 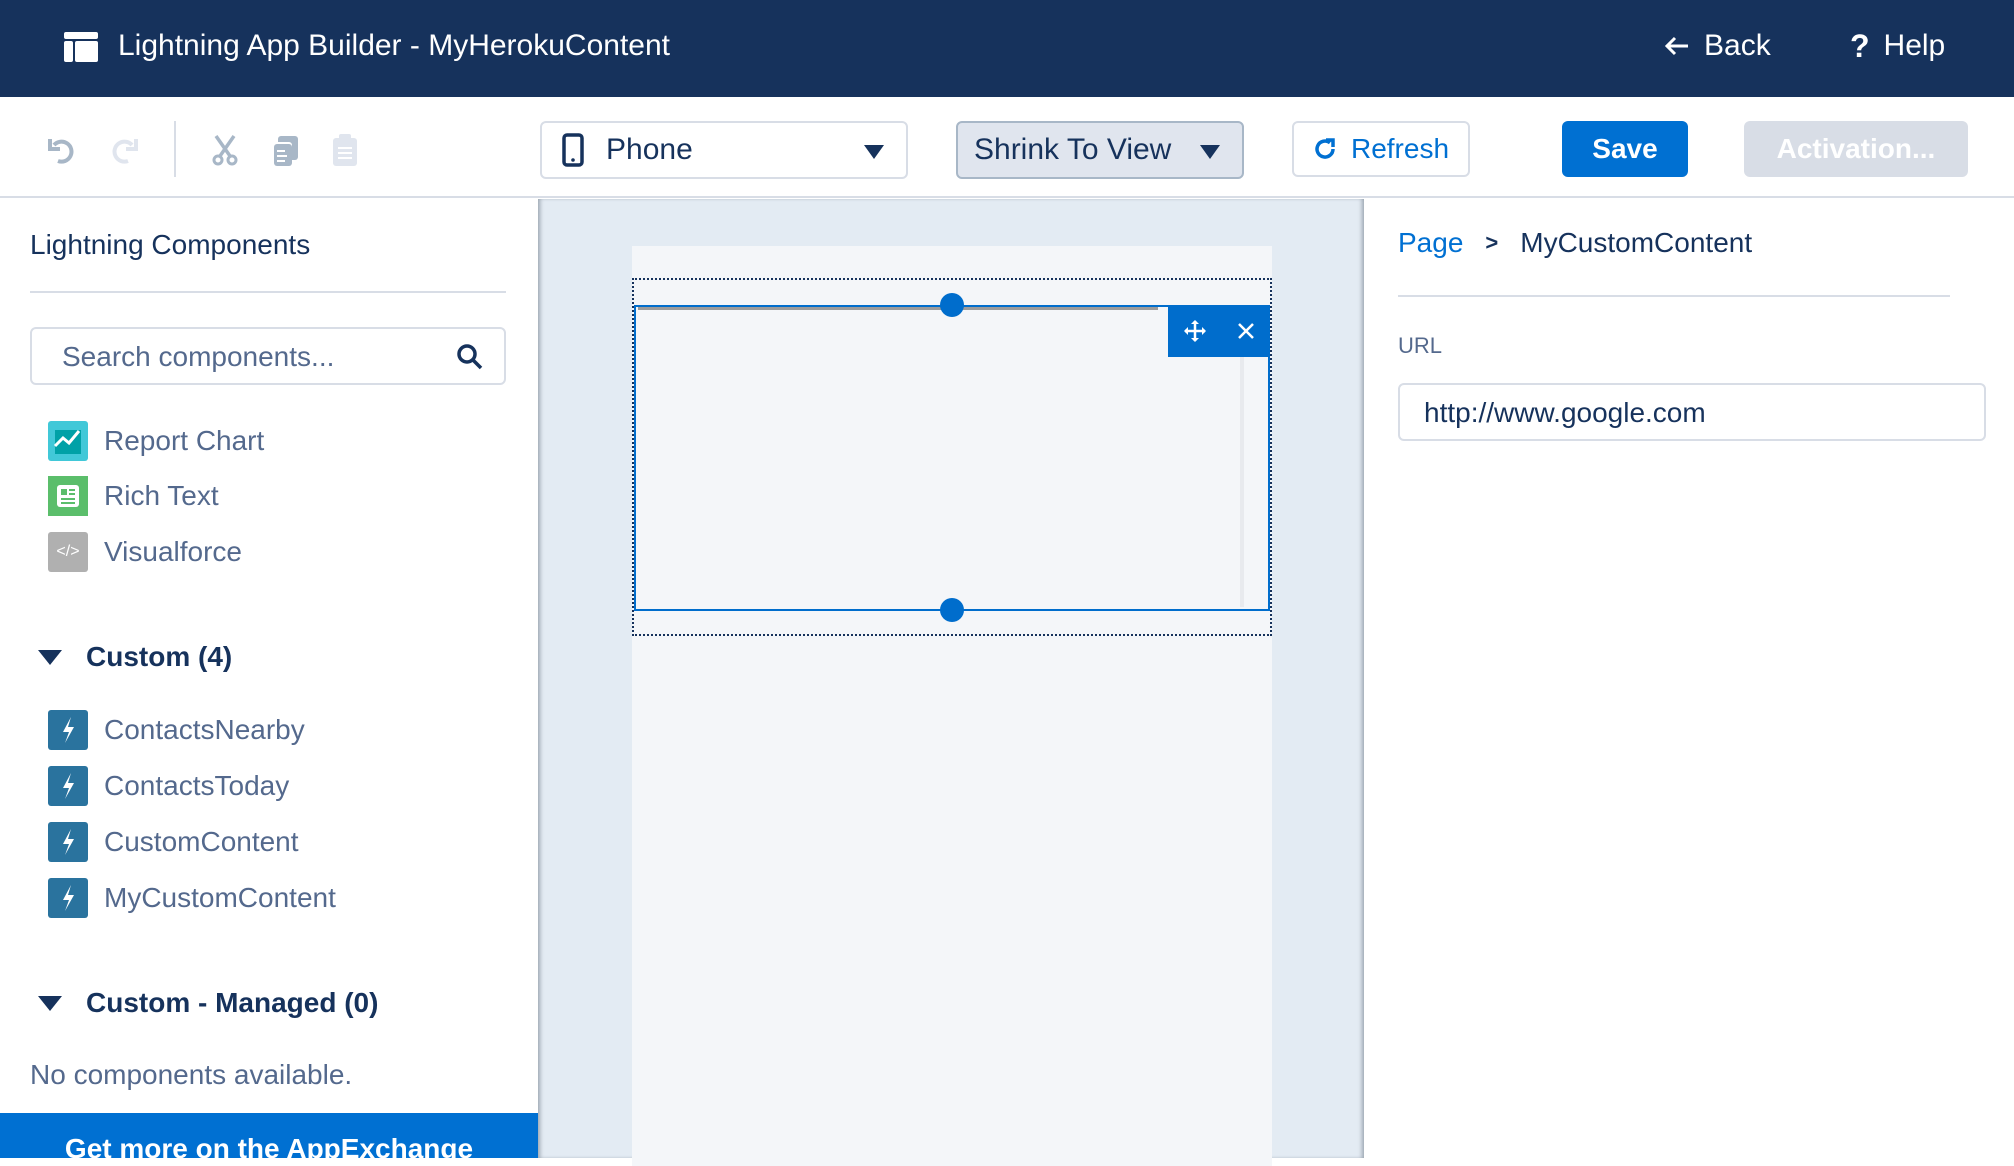 I want to click on section-custom-managed: Custom - Managed (0), so click(x=208, y=1003).